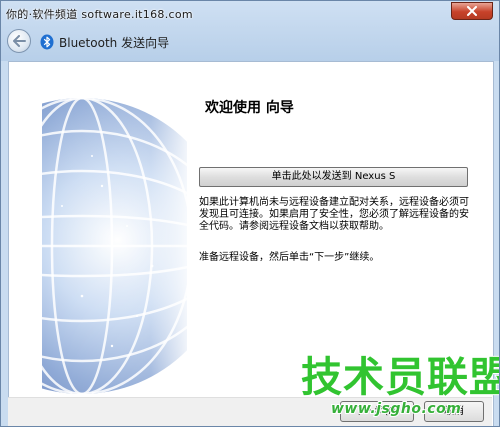  What do you see at coordinates (114, 43) in the screenshot?
I see `window-title: Bluetooth 发送向导` at bounding box center [114, 43].